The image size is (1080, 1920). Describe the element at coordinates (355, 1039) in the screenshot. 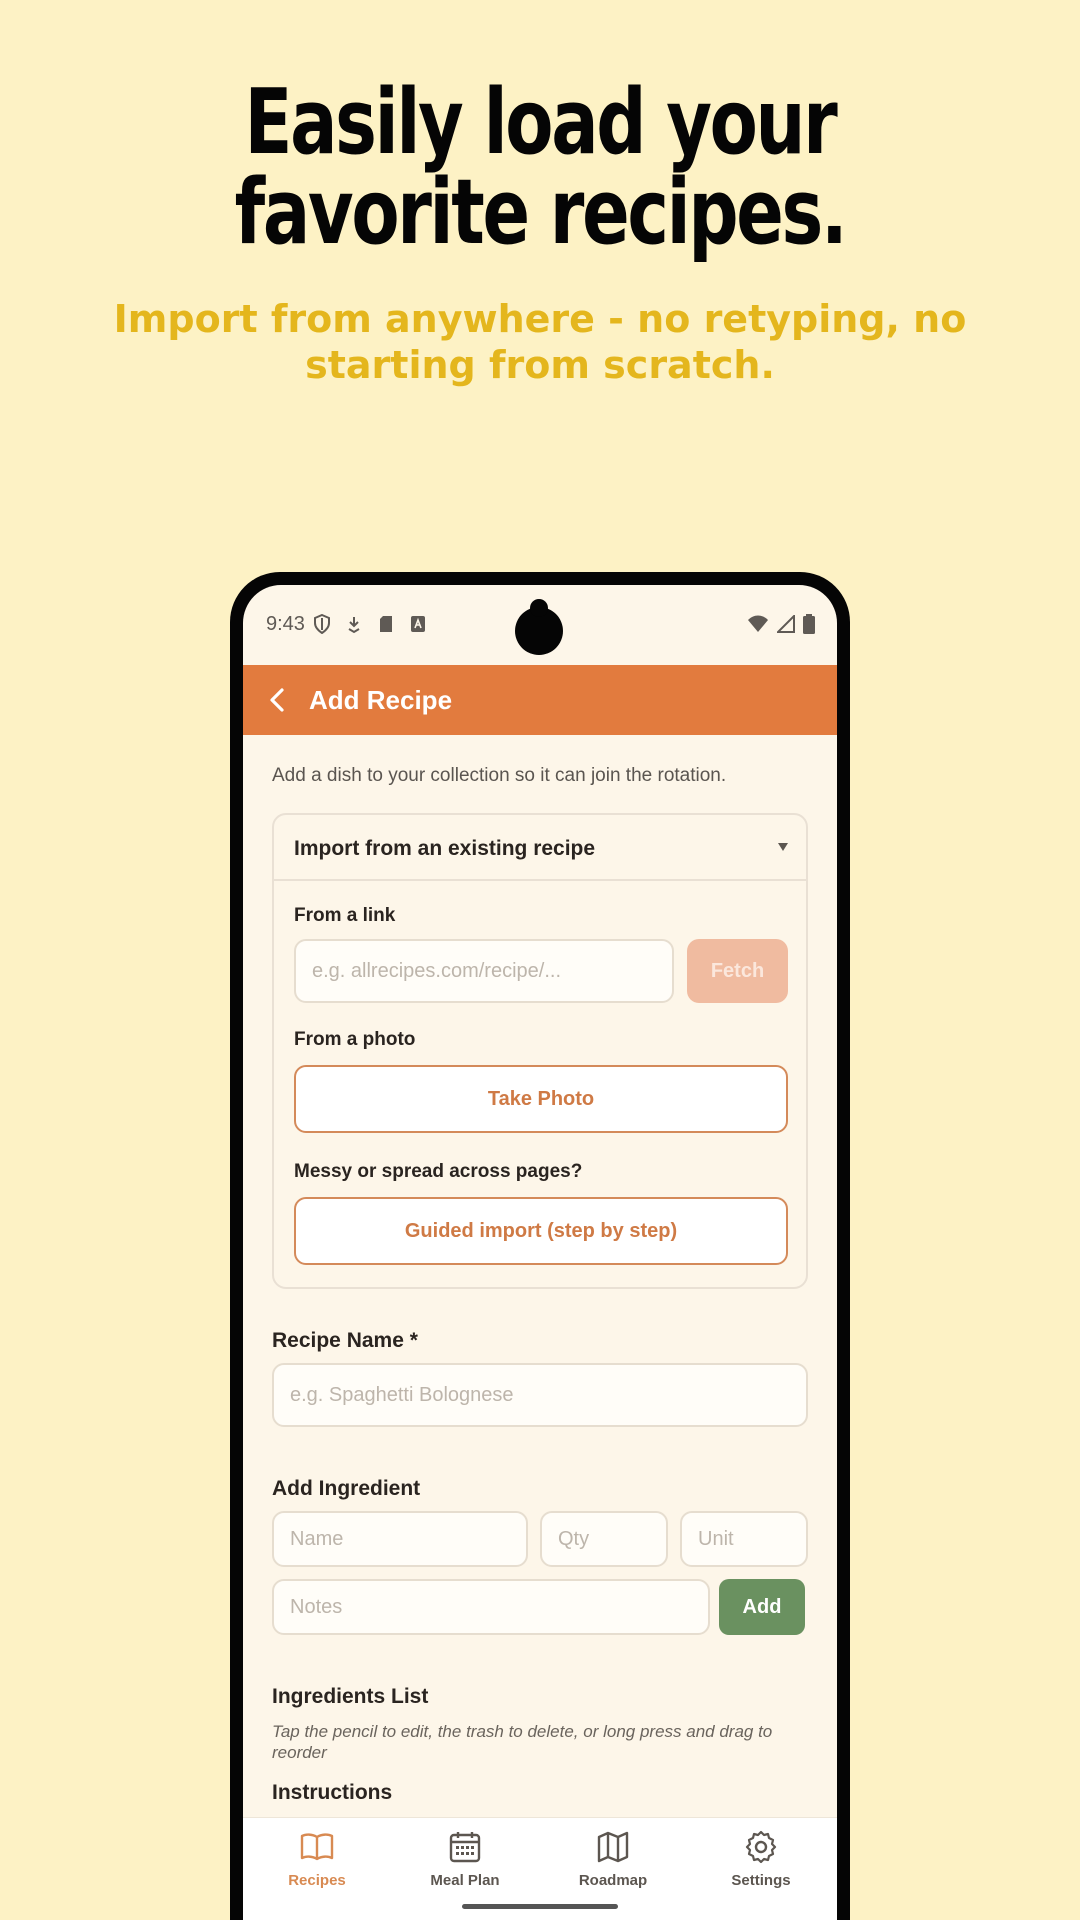

I see `photo-label: From a photo` at that location.